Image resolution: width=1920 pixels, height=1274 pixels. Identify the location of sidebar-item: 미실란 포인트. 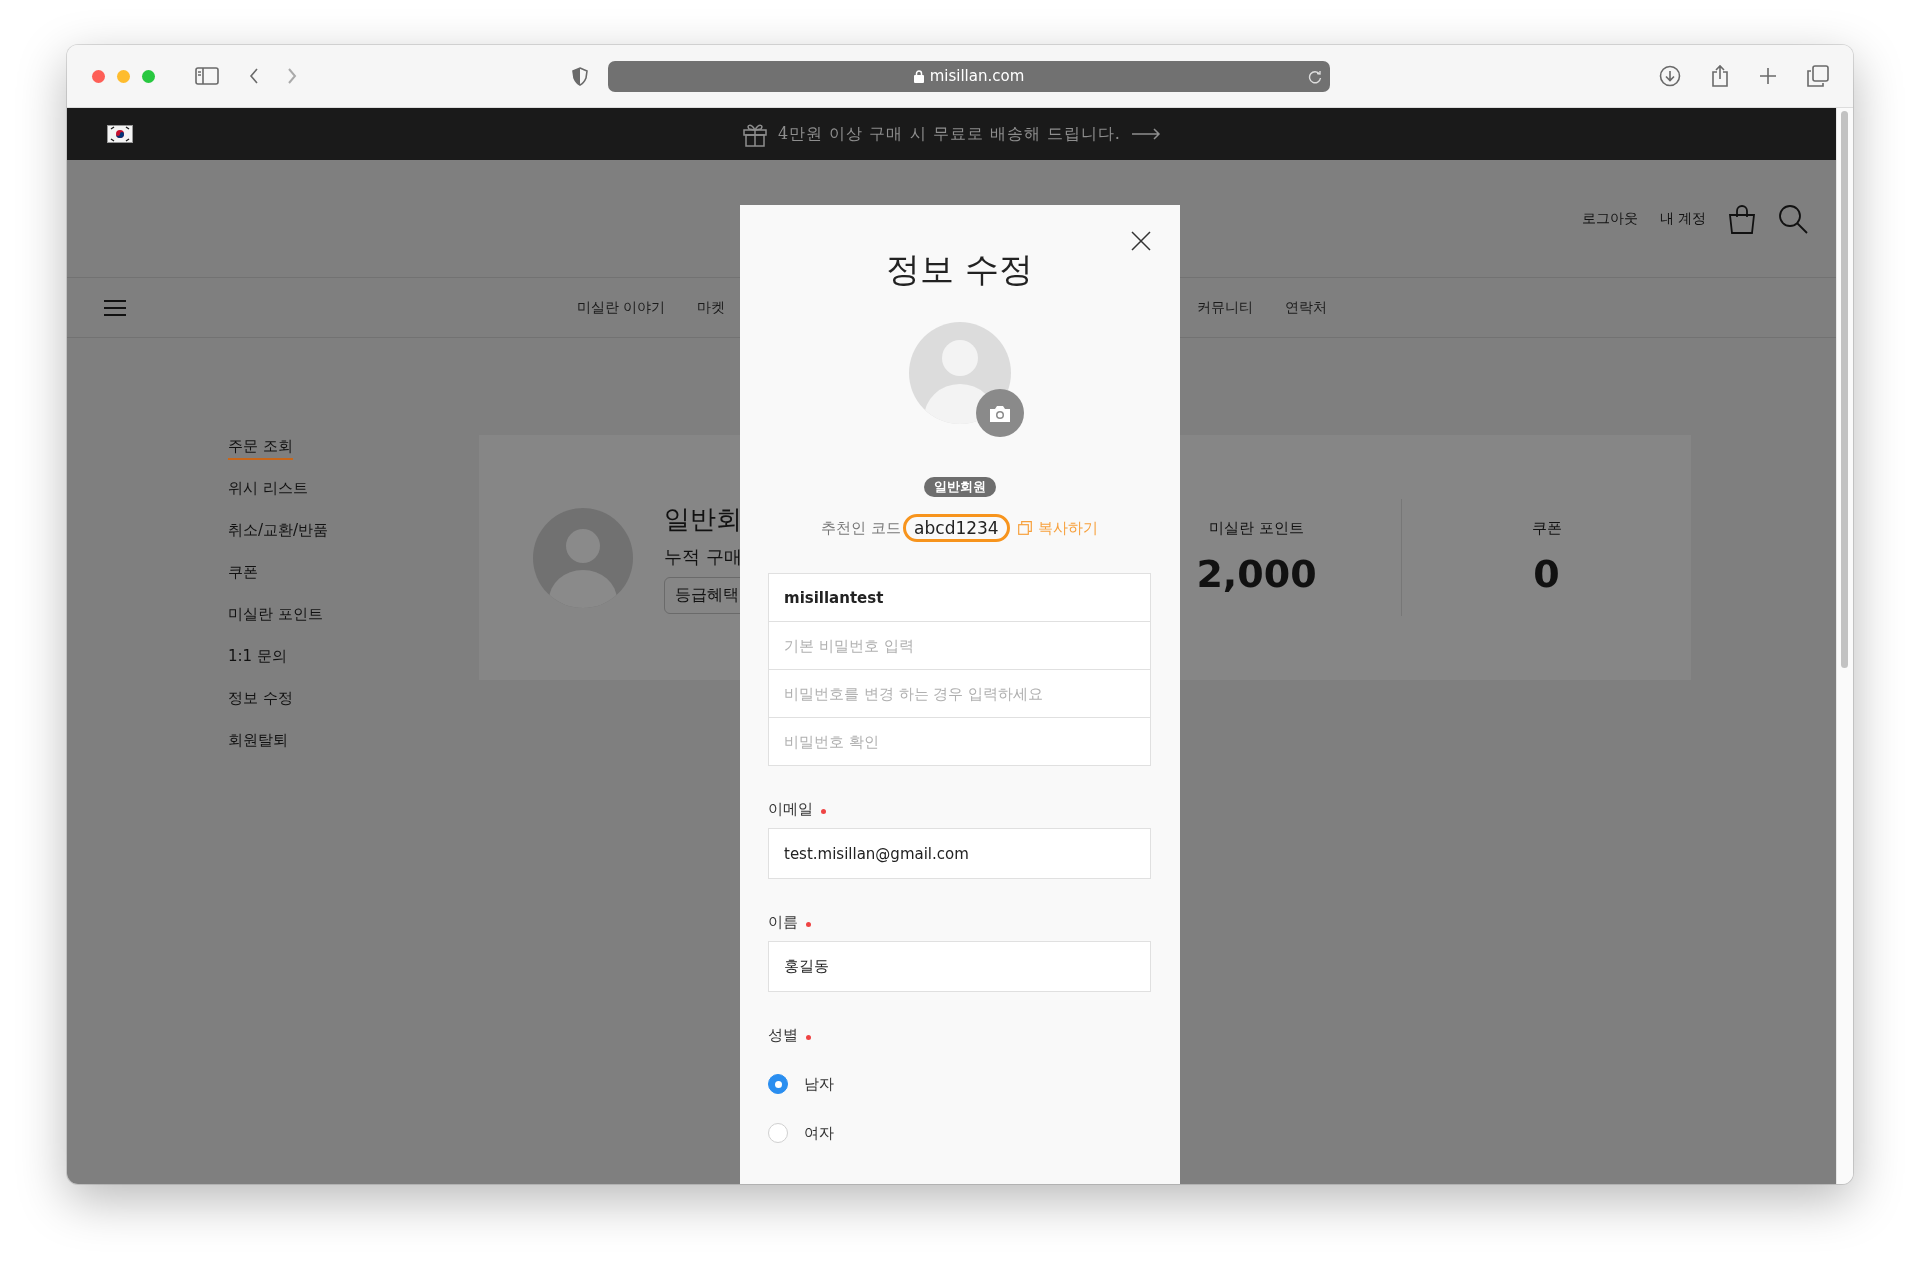
(275, 615).